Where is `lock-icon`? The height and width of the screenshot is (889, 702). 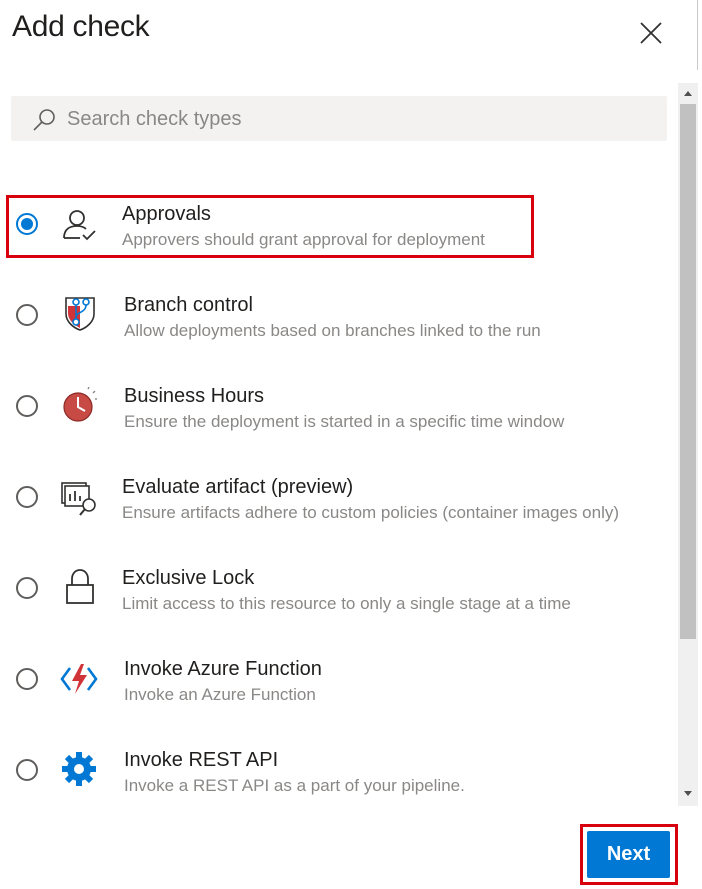 lock-icon is located at coordinates (80, 586).